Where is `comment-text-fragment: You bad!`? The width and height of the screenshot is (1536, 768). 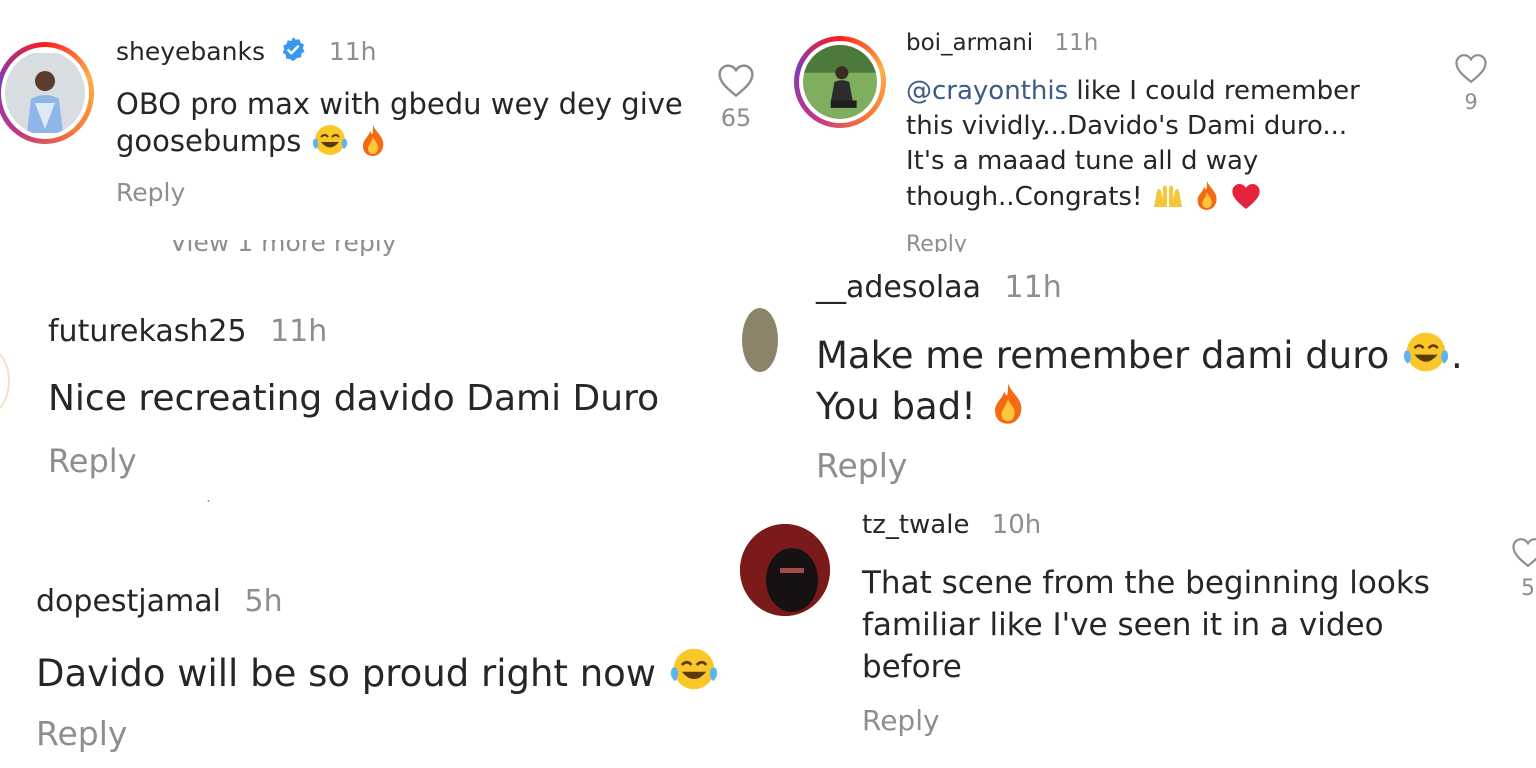
comment-text-fragment: You bad! is located at coordinates (896, 406).